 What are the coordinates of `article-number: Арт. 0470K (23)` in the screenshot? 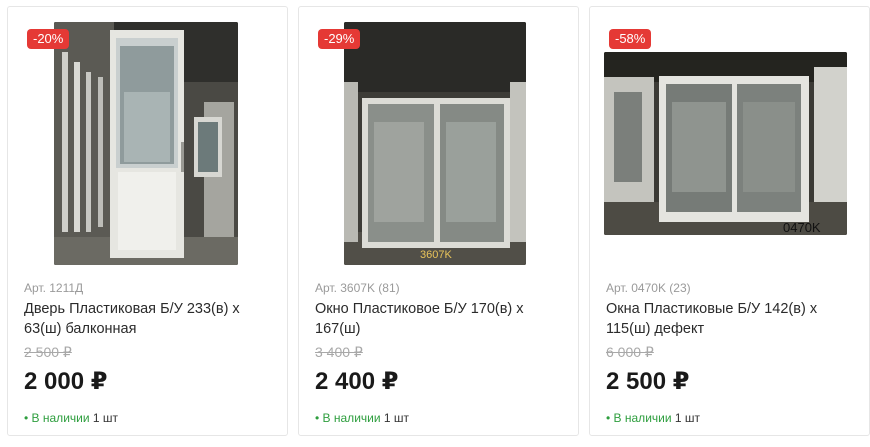 It's located at (648, 288).